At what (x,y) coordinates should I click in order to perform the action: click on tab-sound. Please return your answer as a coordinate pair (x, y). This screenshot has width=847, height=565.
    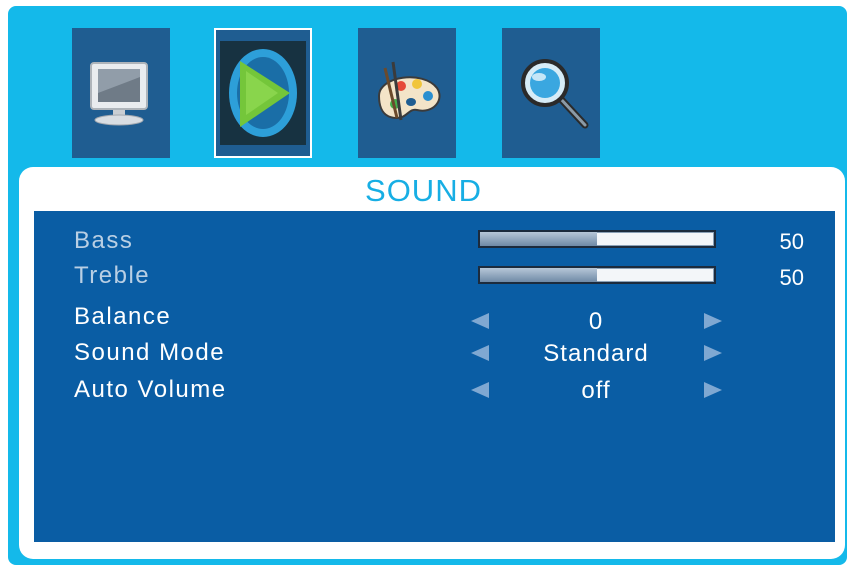
    Looking at the image, I should click on (263, 93).